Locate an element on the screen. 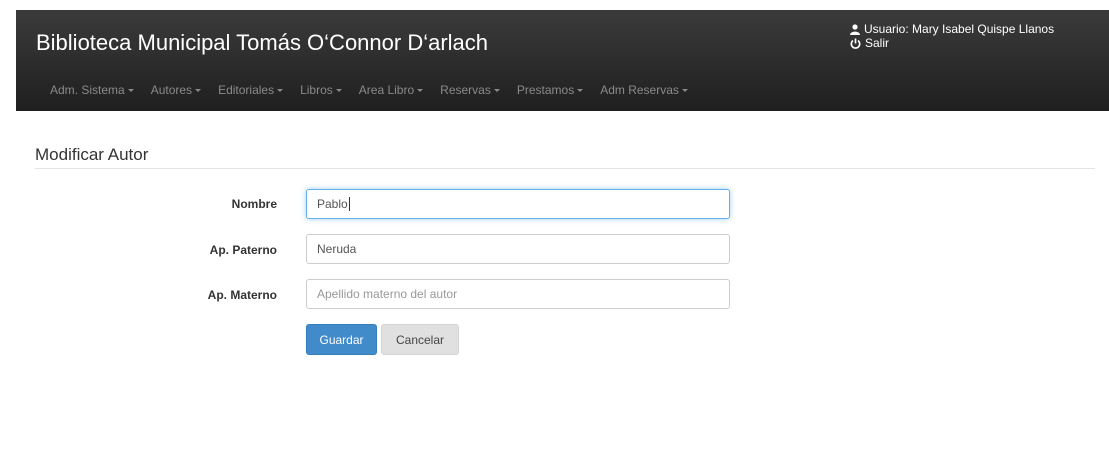  nombre-value: Pablo is located at coordinates (332, 204).